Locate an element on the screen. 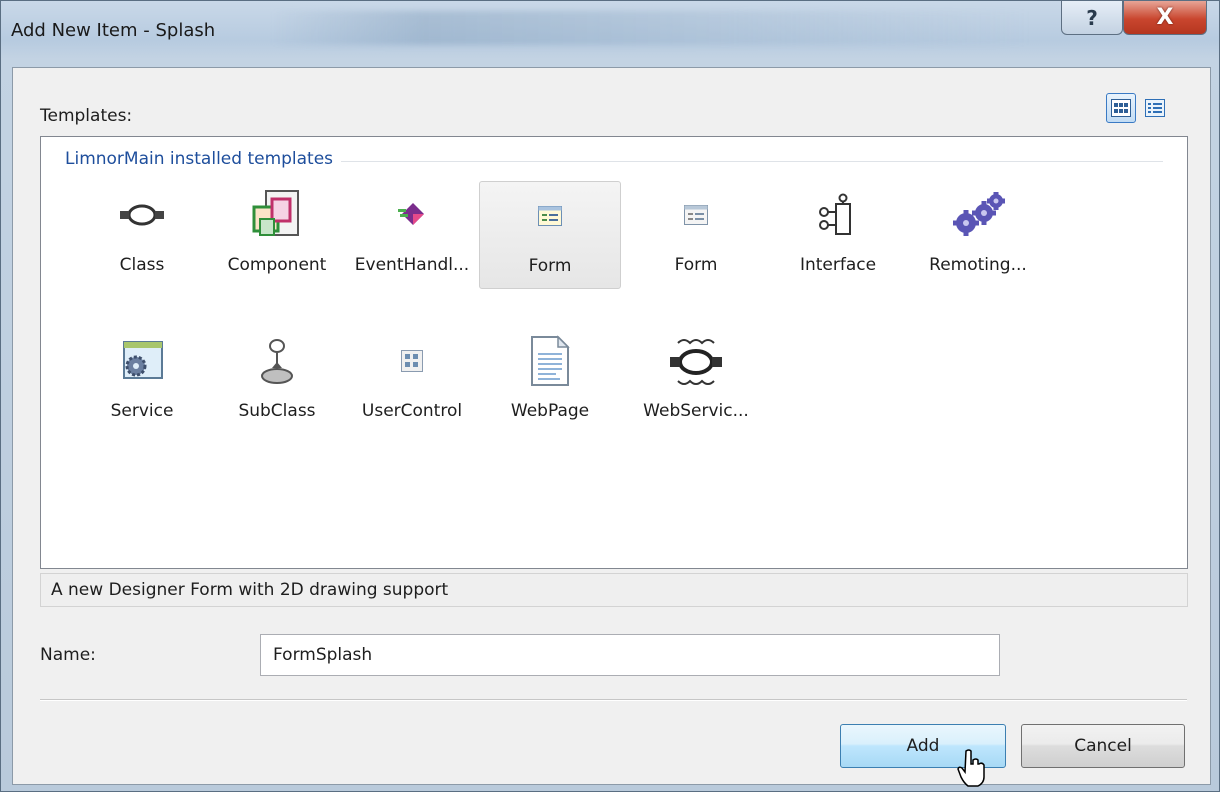 This screenshot has height=792, width=1220. template-class: Class is located at coordinates (142, 235).